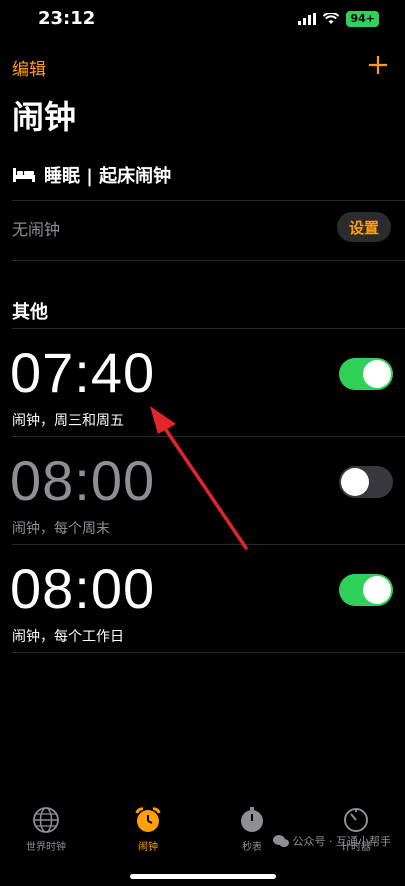 The width and height of the screenshot is (405, 886). I want to click on nav-bar: 编辑, so click(202, 67).